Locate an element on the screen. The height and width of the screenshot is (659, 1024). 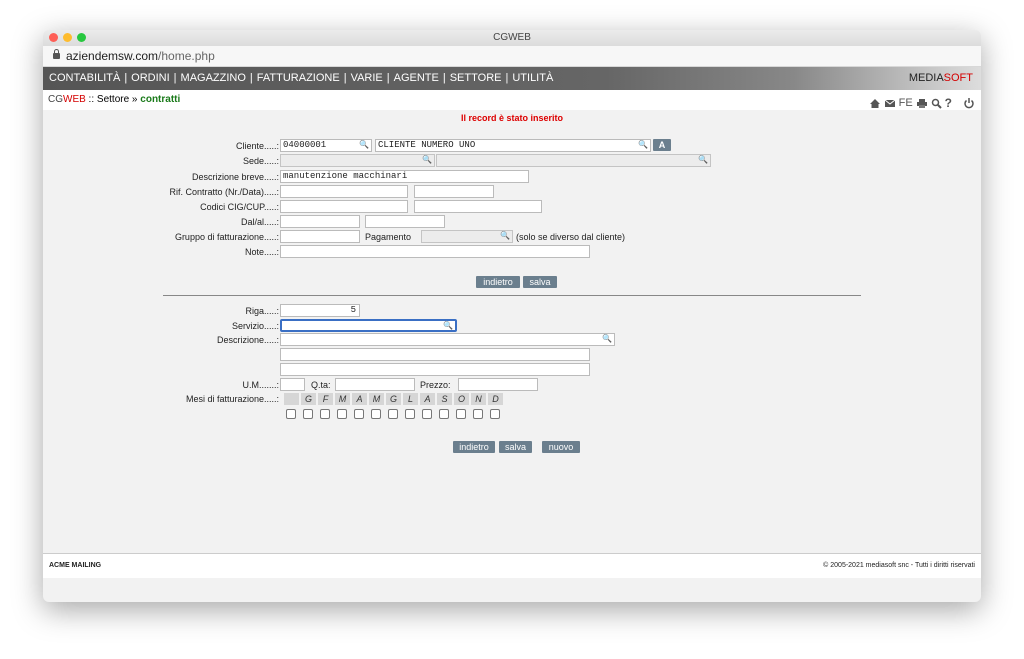
month-header: M is located at coordinates (376, 399).